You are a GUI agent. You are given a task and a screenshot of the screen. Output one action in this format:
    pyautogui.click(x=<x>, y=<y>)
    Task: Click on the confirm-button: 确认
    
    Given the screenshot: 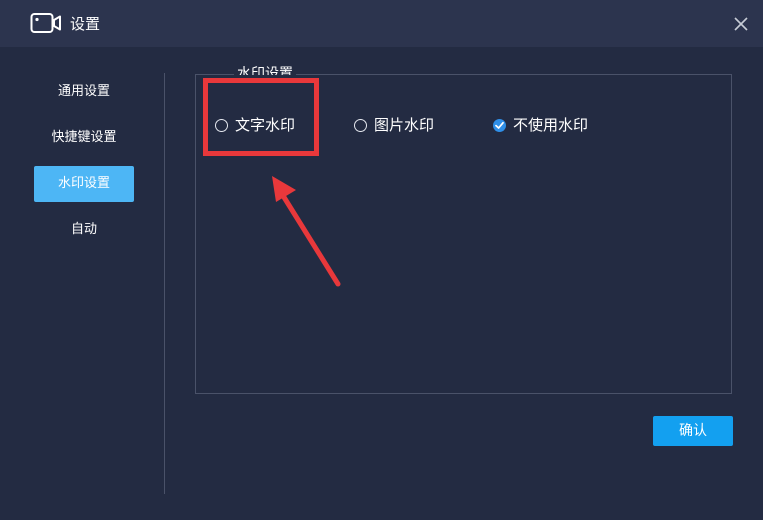 What is the action you would take?
    pyautogui.click(x=693, y=431)
    